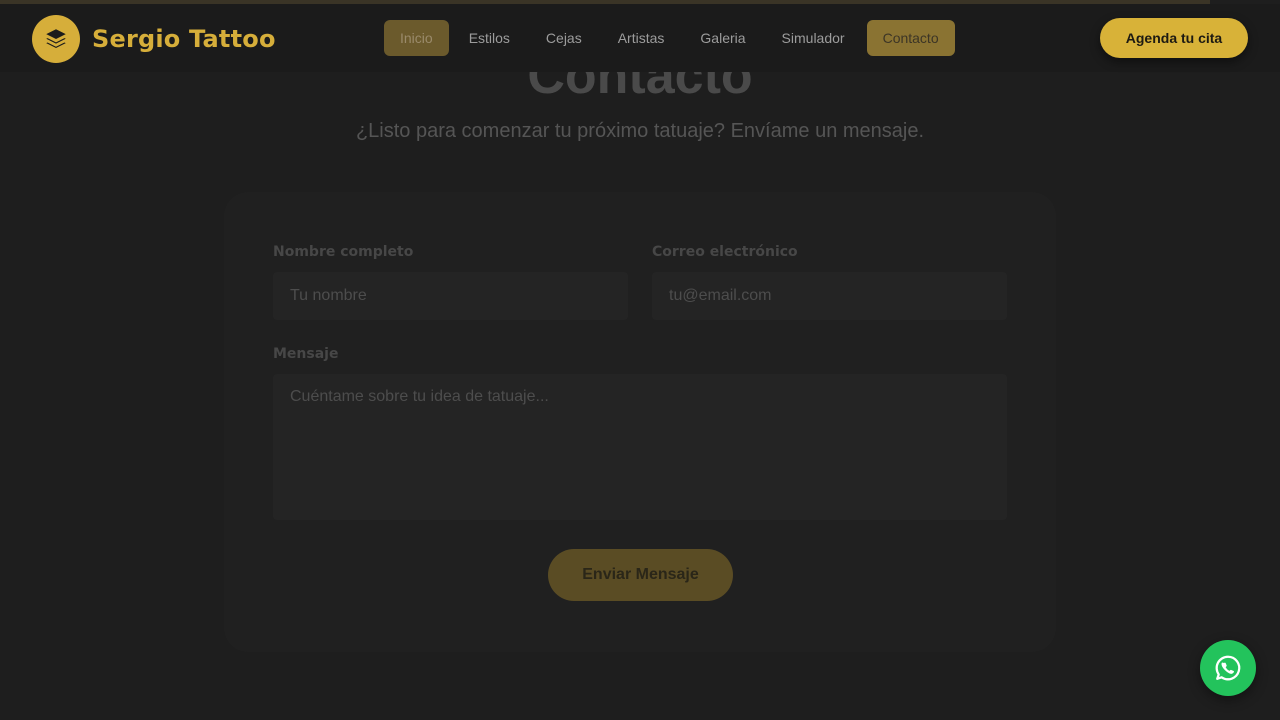 The width and height of the screenshot is (1280, 720). What do you see at coordinates (416, 38) in the screenshot?
I see `nav-inicio: Inicio` at bounding box center [416, 38].